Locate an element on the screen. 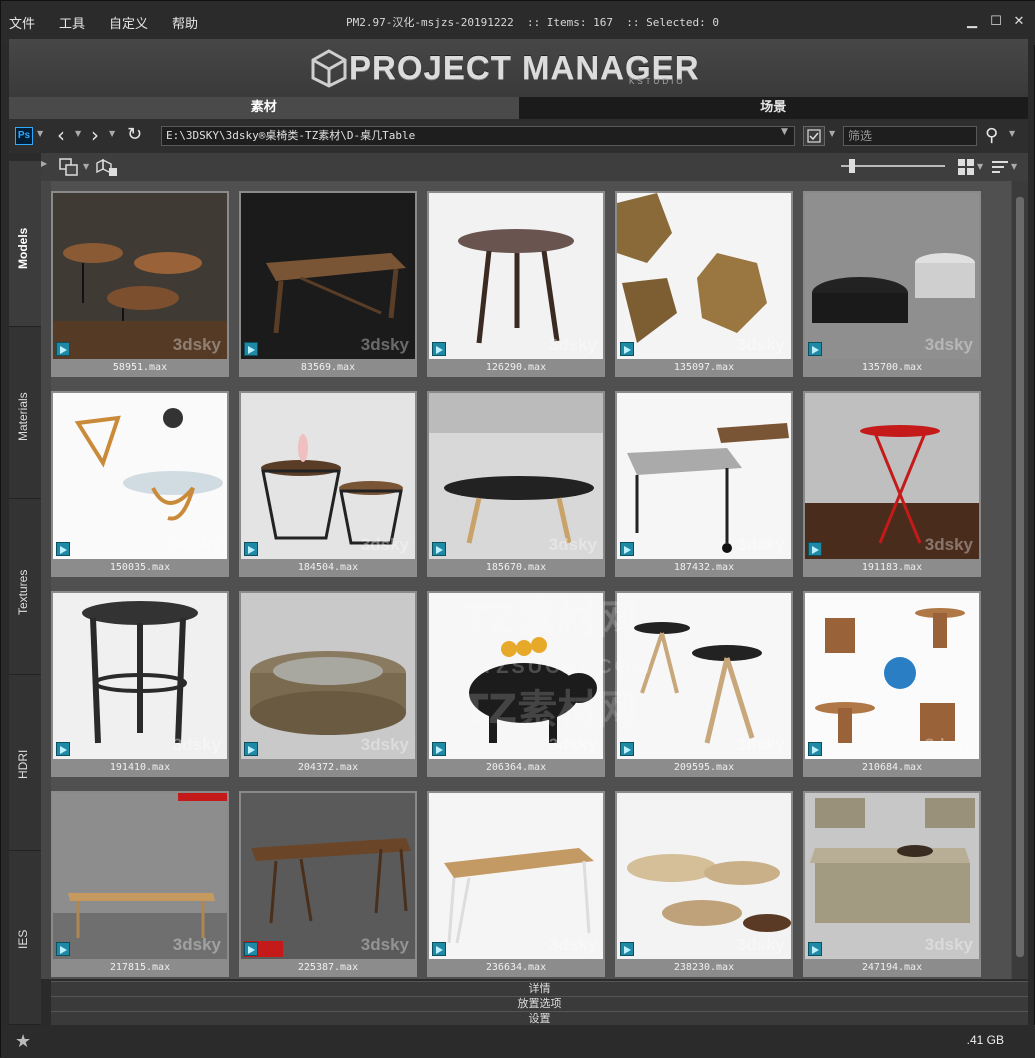  sort-icon is located at coordinates (1000, 167).